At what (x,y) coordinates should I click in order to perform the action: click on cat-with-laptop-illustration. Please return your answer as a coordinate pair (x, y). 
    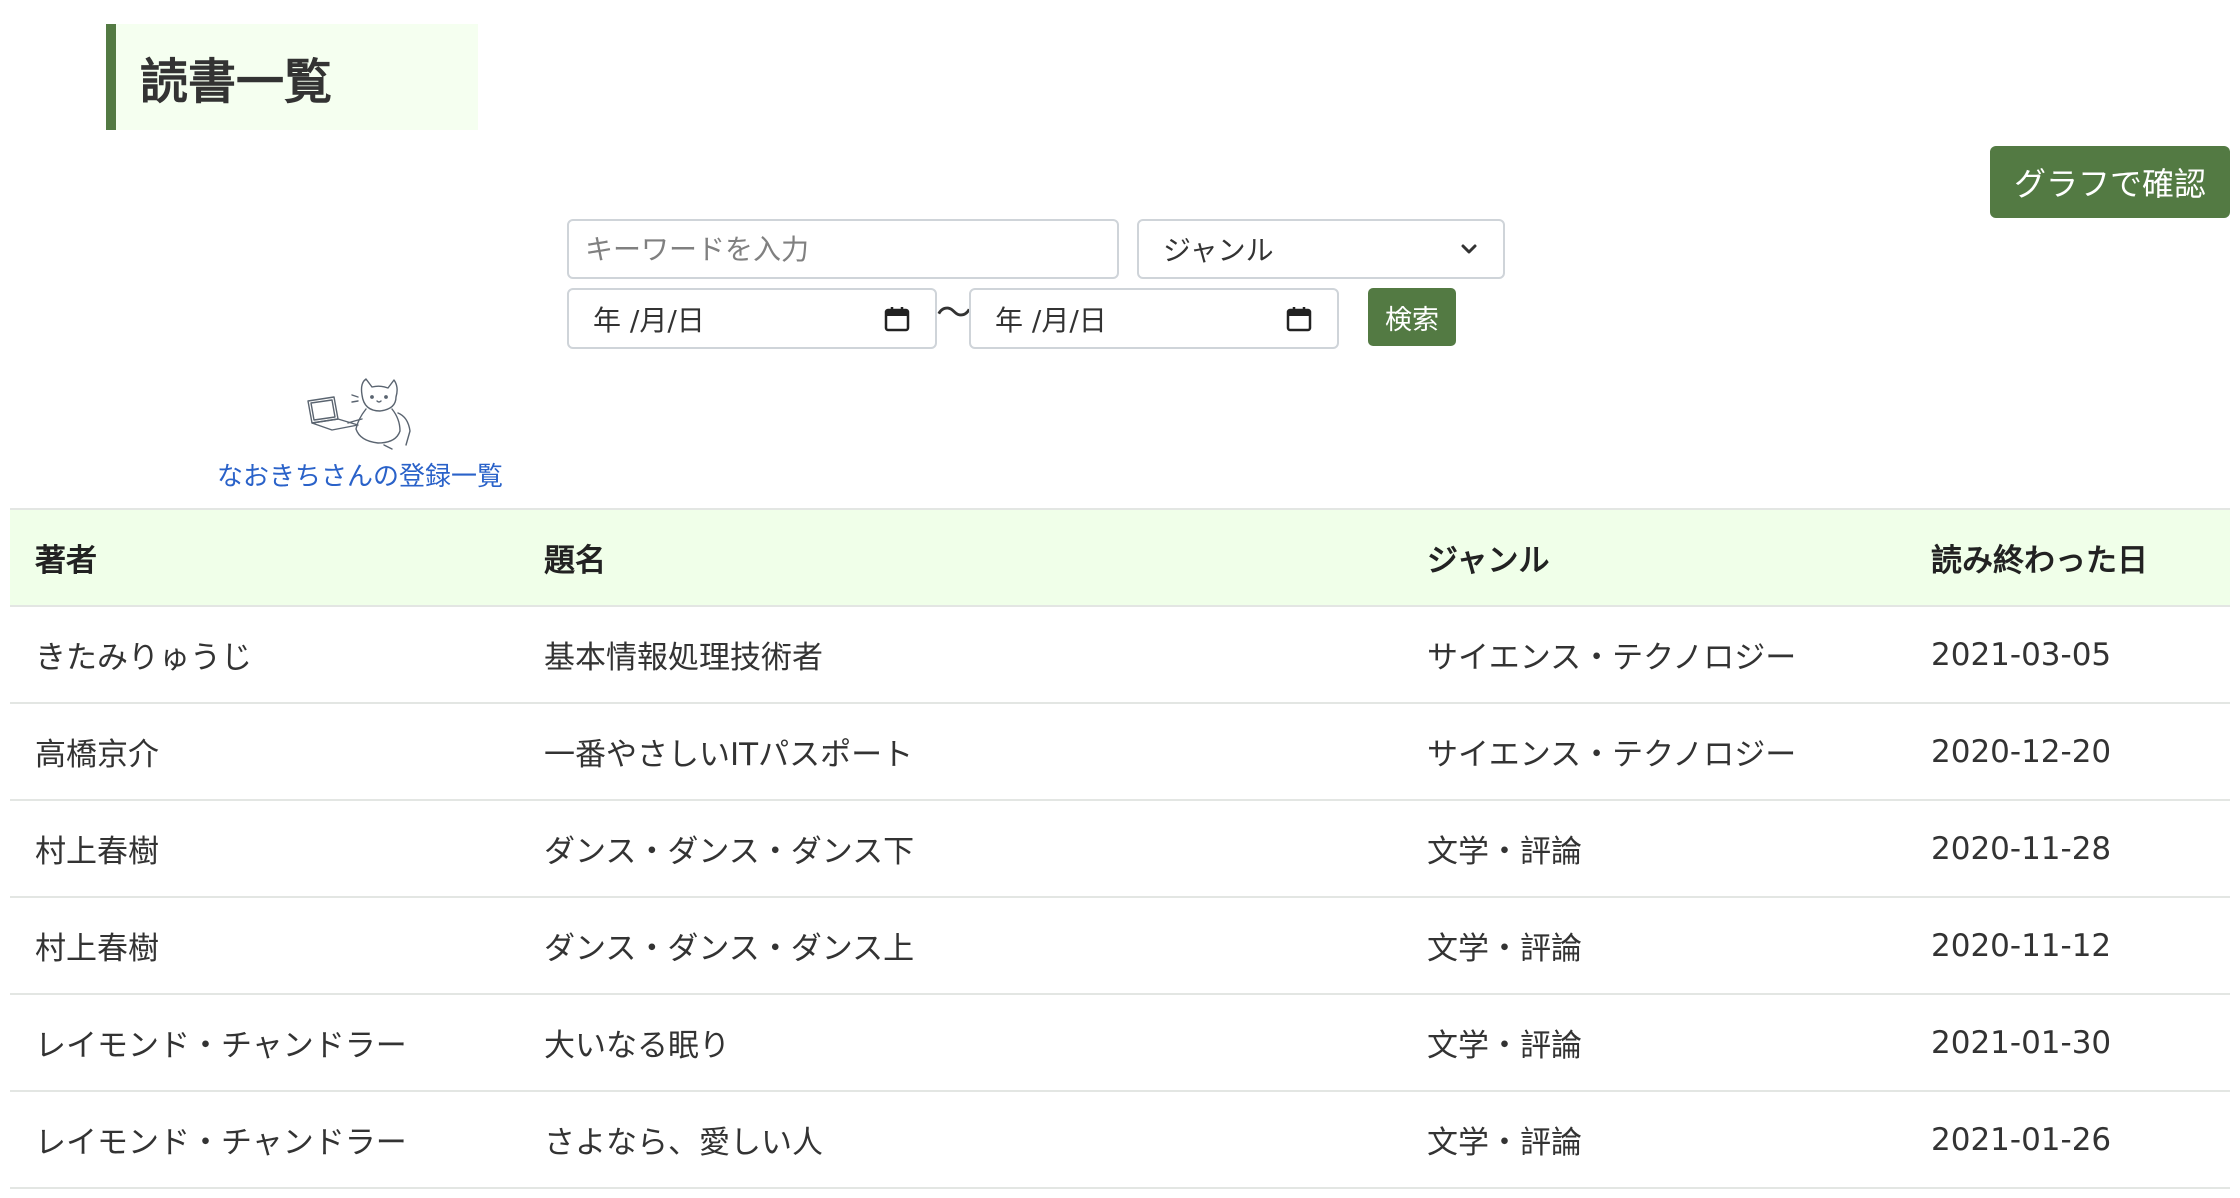
    Looking at the image, I should click on (359, 414).